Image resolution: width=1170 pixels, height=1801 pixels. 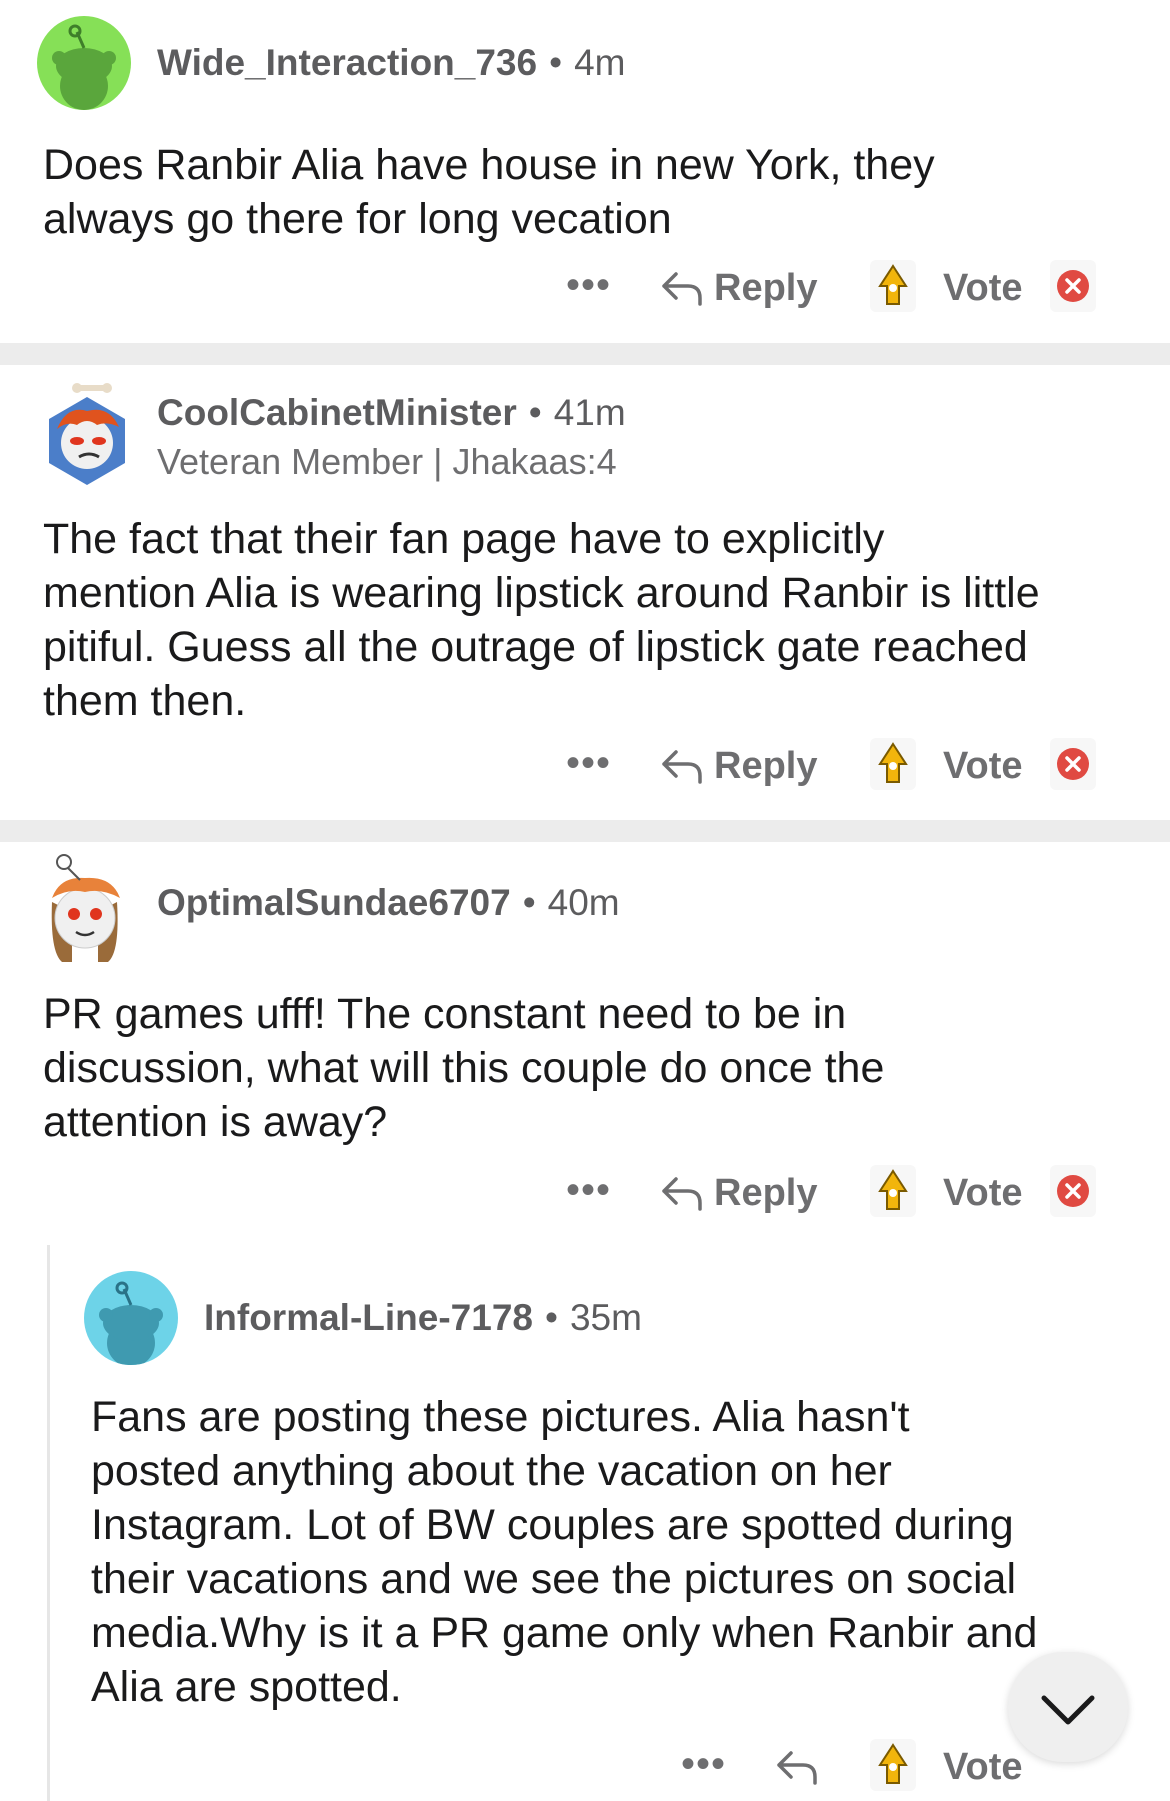 I want to click on username: CoolCabinetMinister, so click(x=337, y=413).